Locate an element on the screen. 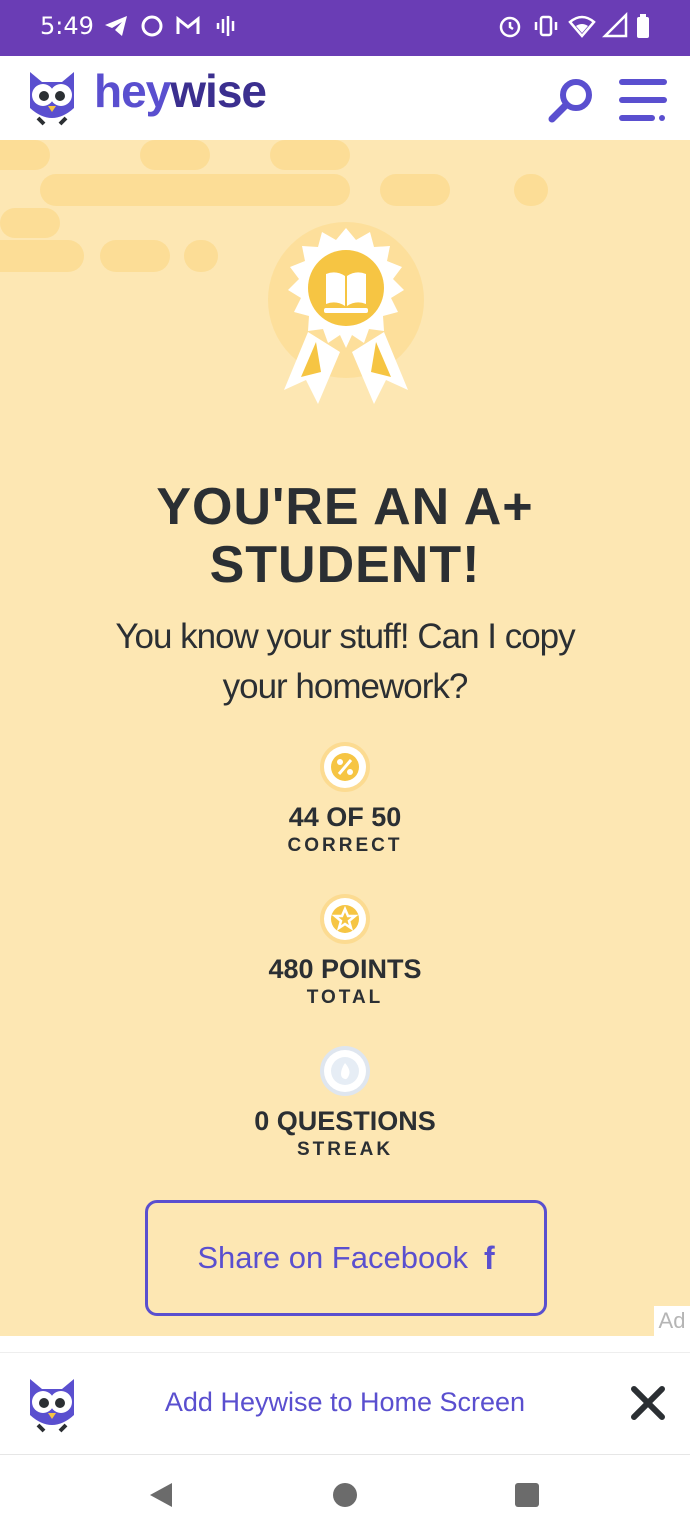  add-to-home-label: Add Heywise to Home Screen is located at coordinates (345, 1402).